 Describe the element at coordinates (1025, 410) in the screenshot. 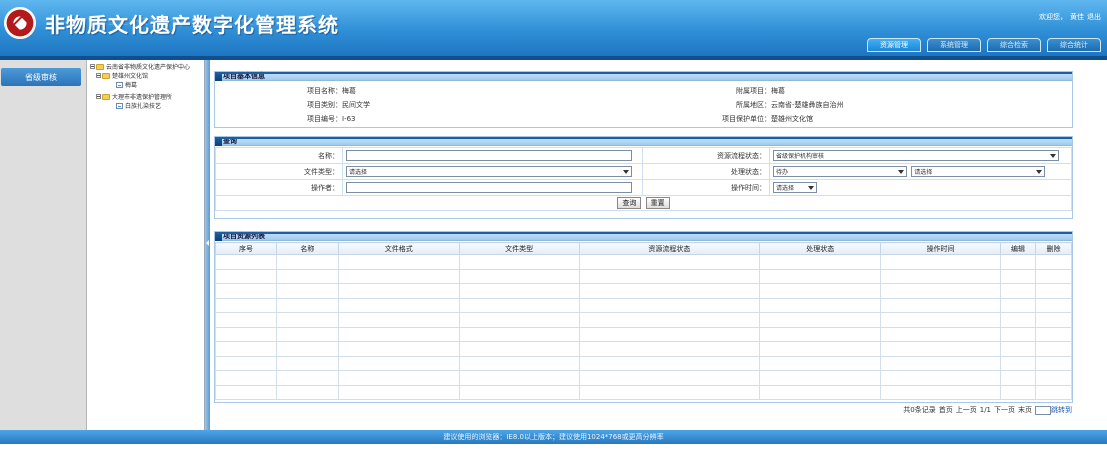

I see `last-page-link: 末页` at that location.